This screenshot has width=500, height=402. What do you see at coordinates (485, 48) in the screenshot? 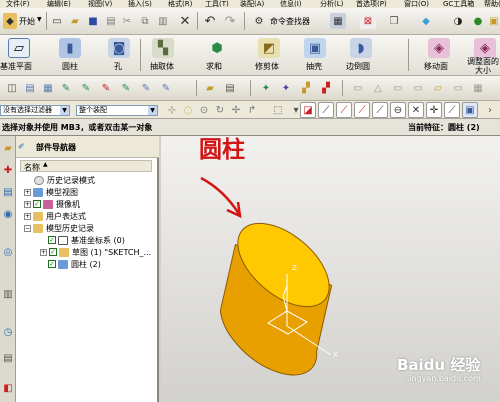
I see `resize-face-icon: ◈` at bounding box center [485, 48].